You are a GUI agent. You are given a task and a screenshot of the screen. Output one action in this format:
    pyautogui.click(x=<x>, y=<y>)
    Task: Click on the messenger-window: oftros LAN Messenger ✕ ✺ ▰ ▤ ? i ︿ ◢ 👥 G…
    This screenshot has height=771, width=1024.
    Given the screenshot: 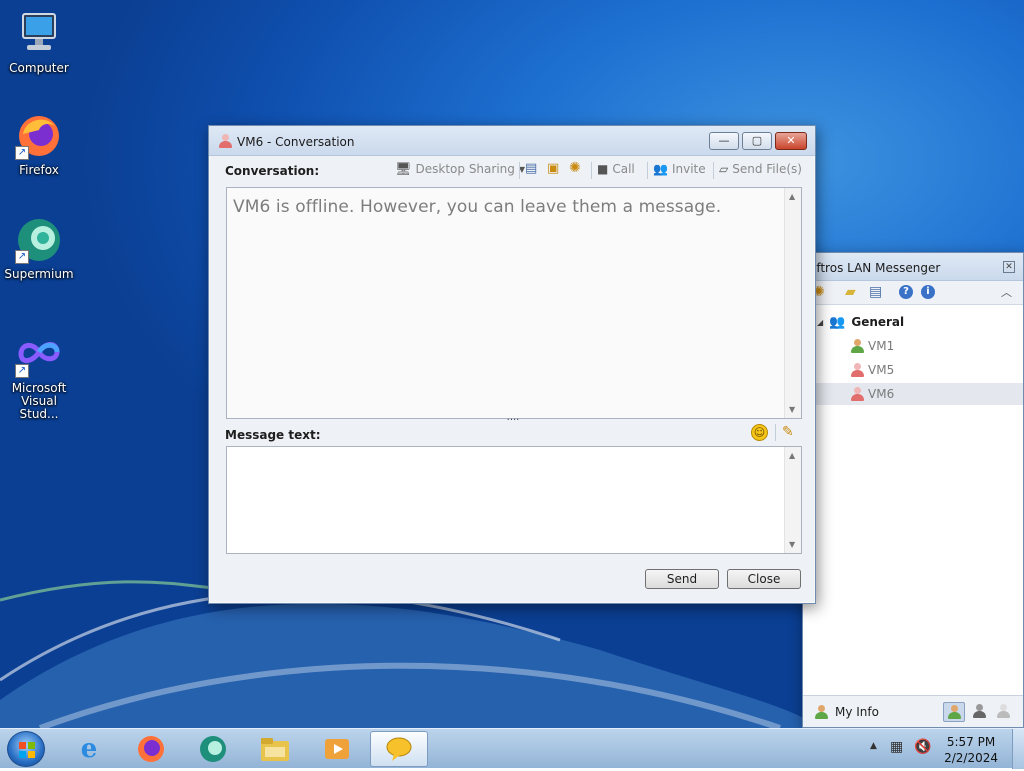 What is the action you would take?
    pyautogui.click(x=913, y=490)
    